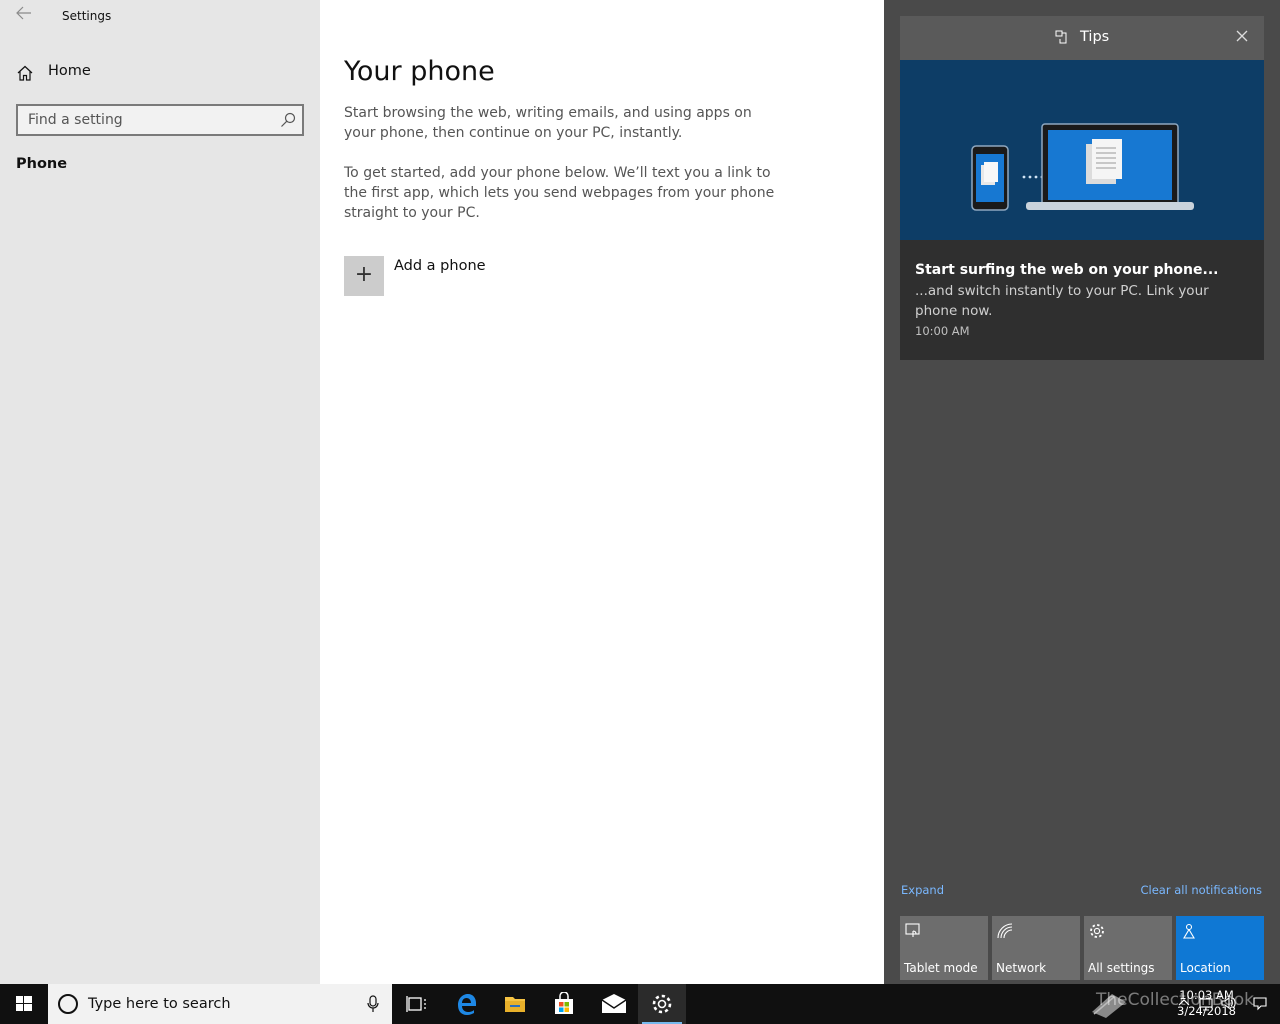 This screenshot has height=1024, width=1280. Describe the element at coordinates (69, 71) in the screenshot. I see `sidebar-item-label: Home` at that location.